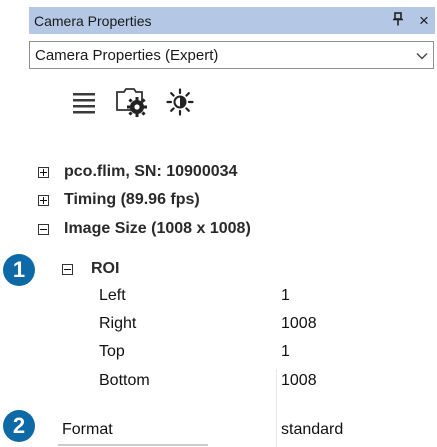  Describe the element at coordinates (19, 270) in the screenshot. I see `callout-badge-1: 1` at that location.